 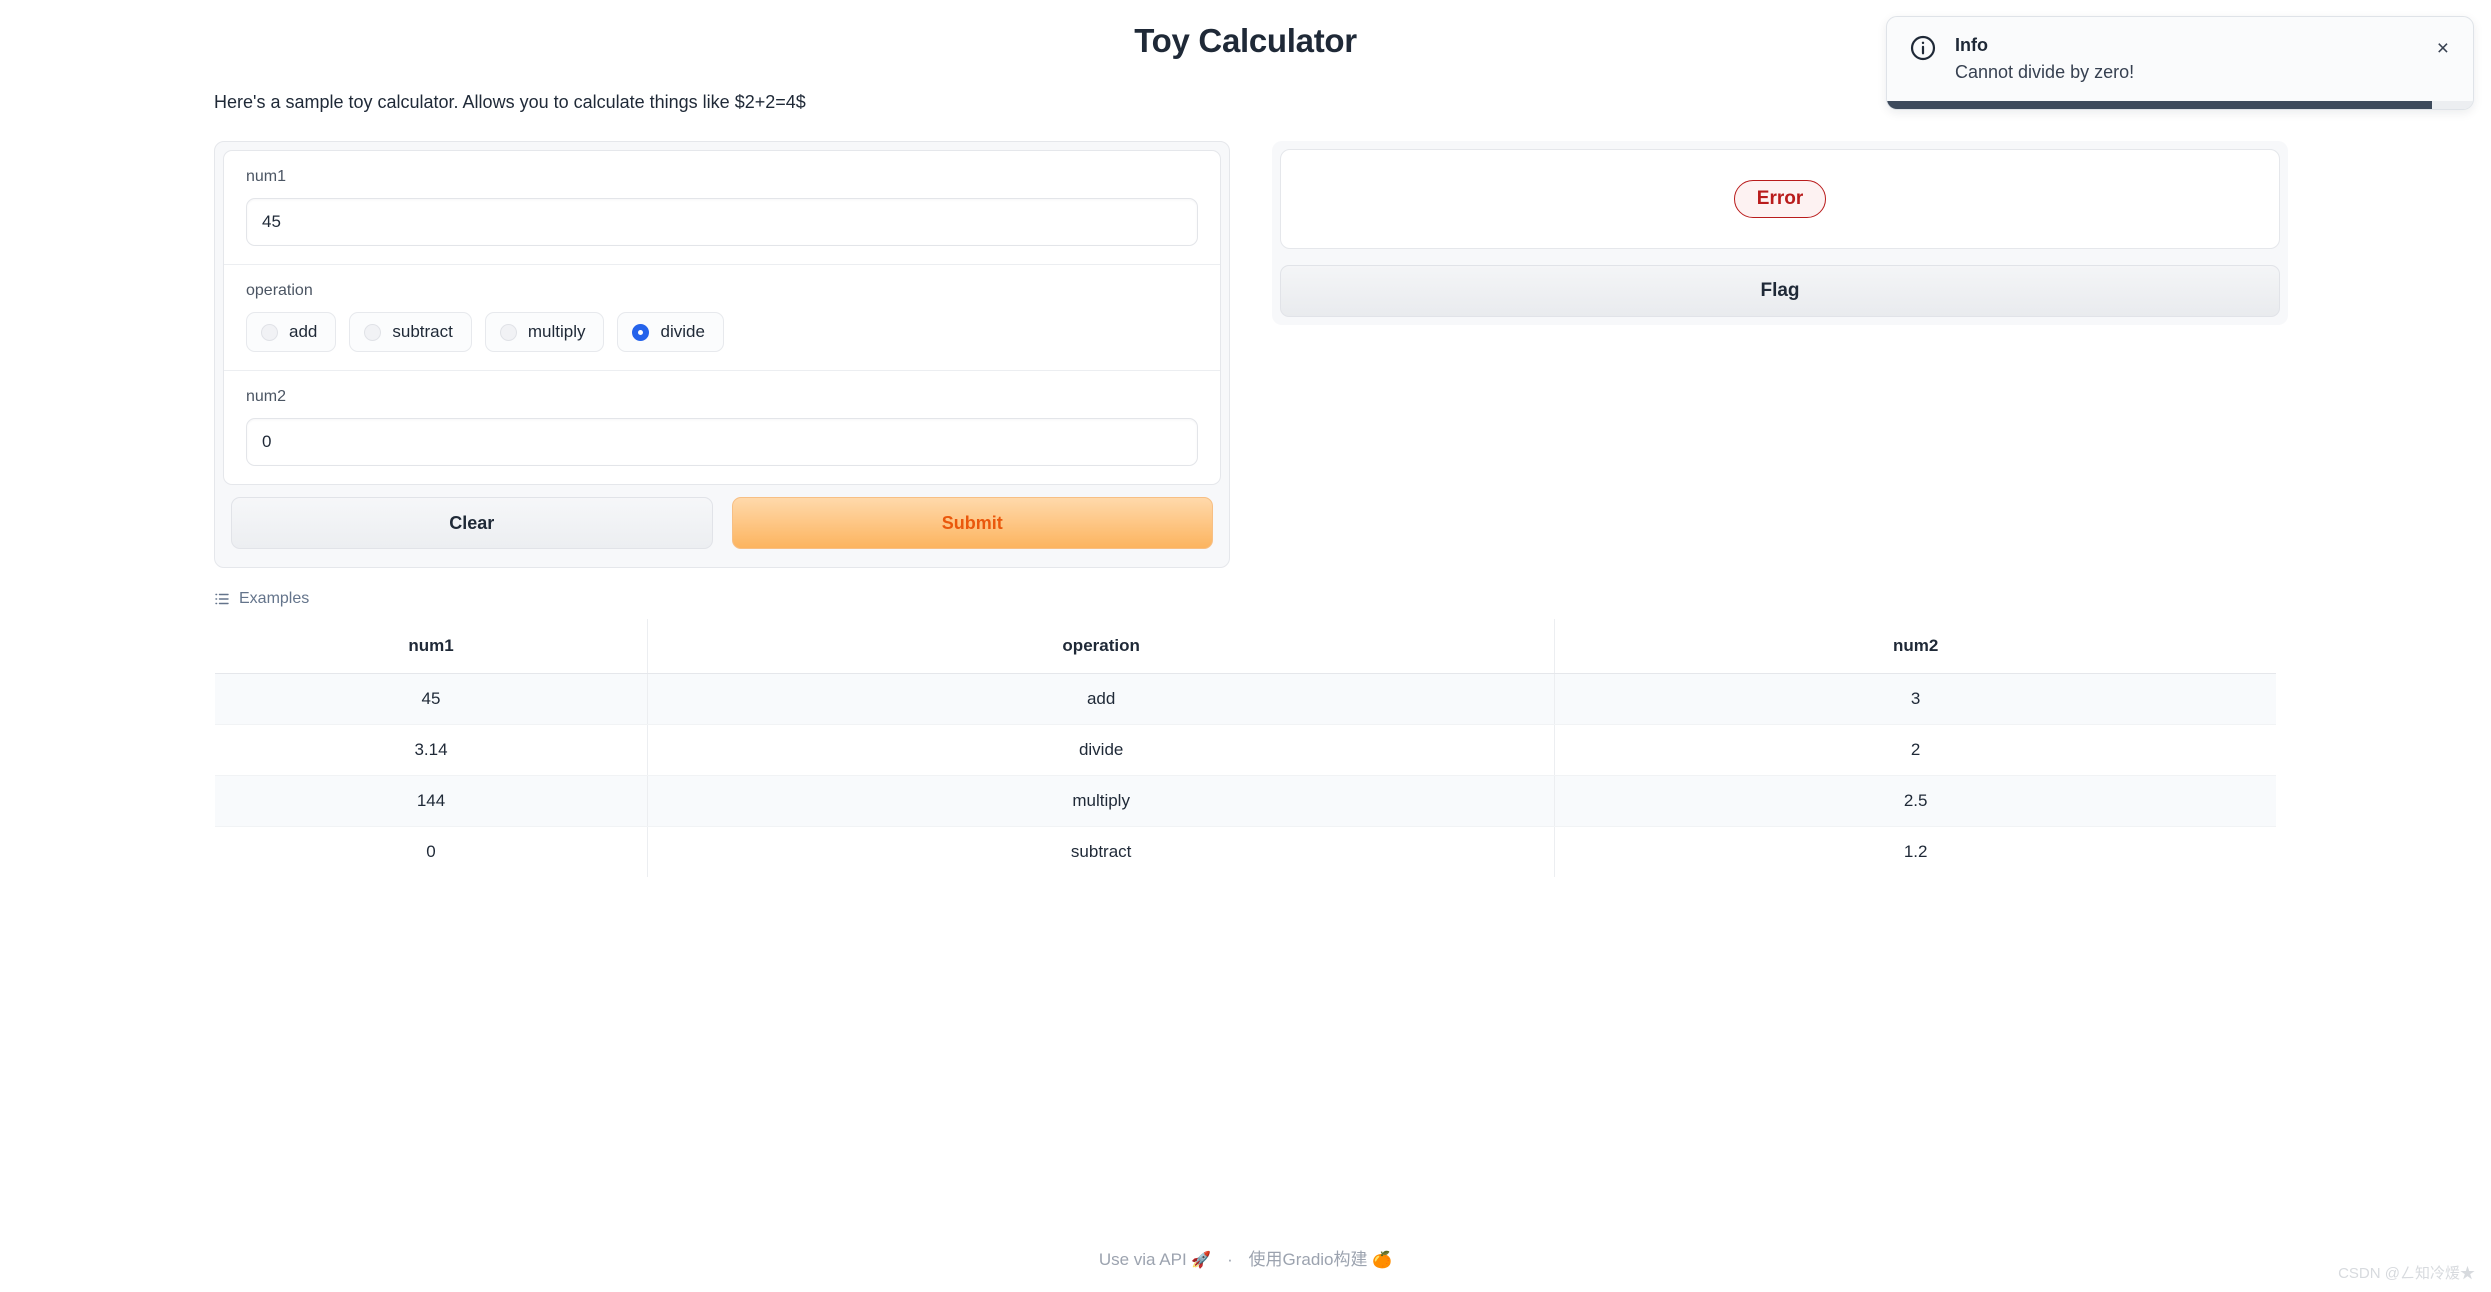 What do you see at coordinates (1101, 750) in the screenshot?
I see `cell-operation: divide` at bounding box center [1101, 750].